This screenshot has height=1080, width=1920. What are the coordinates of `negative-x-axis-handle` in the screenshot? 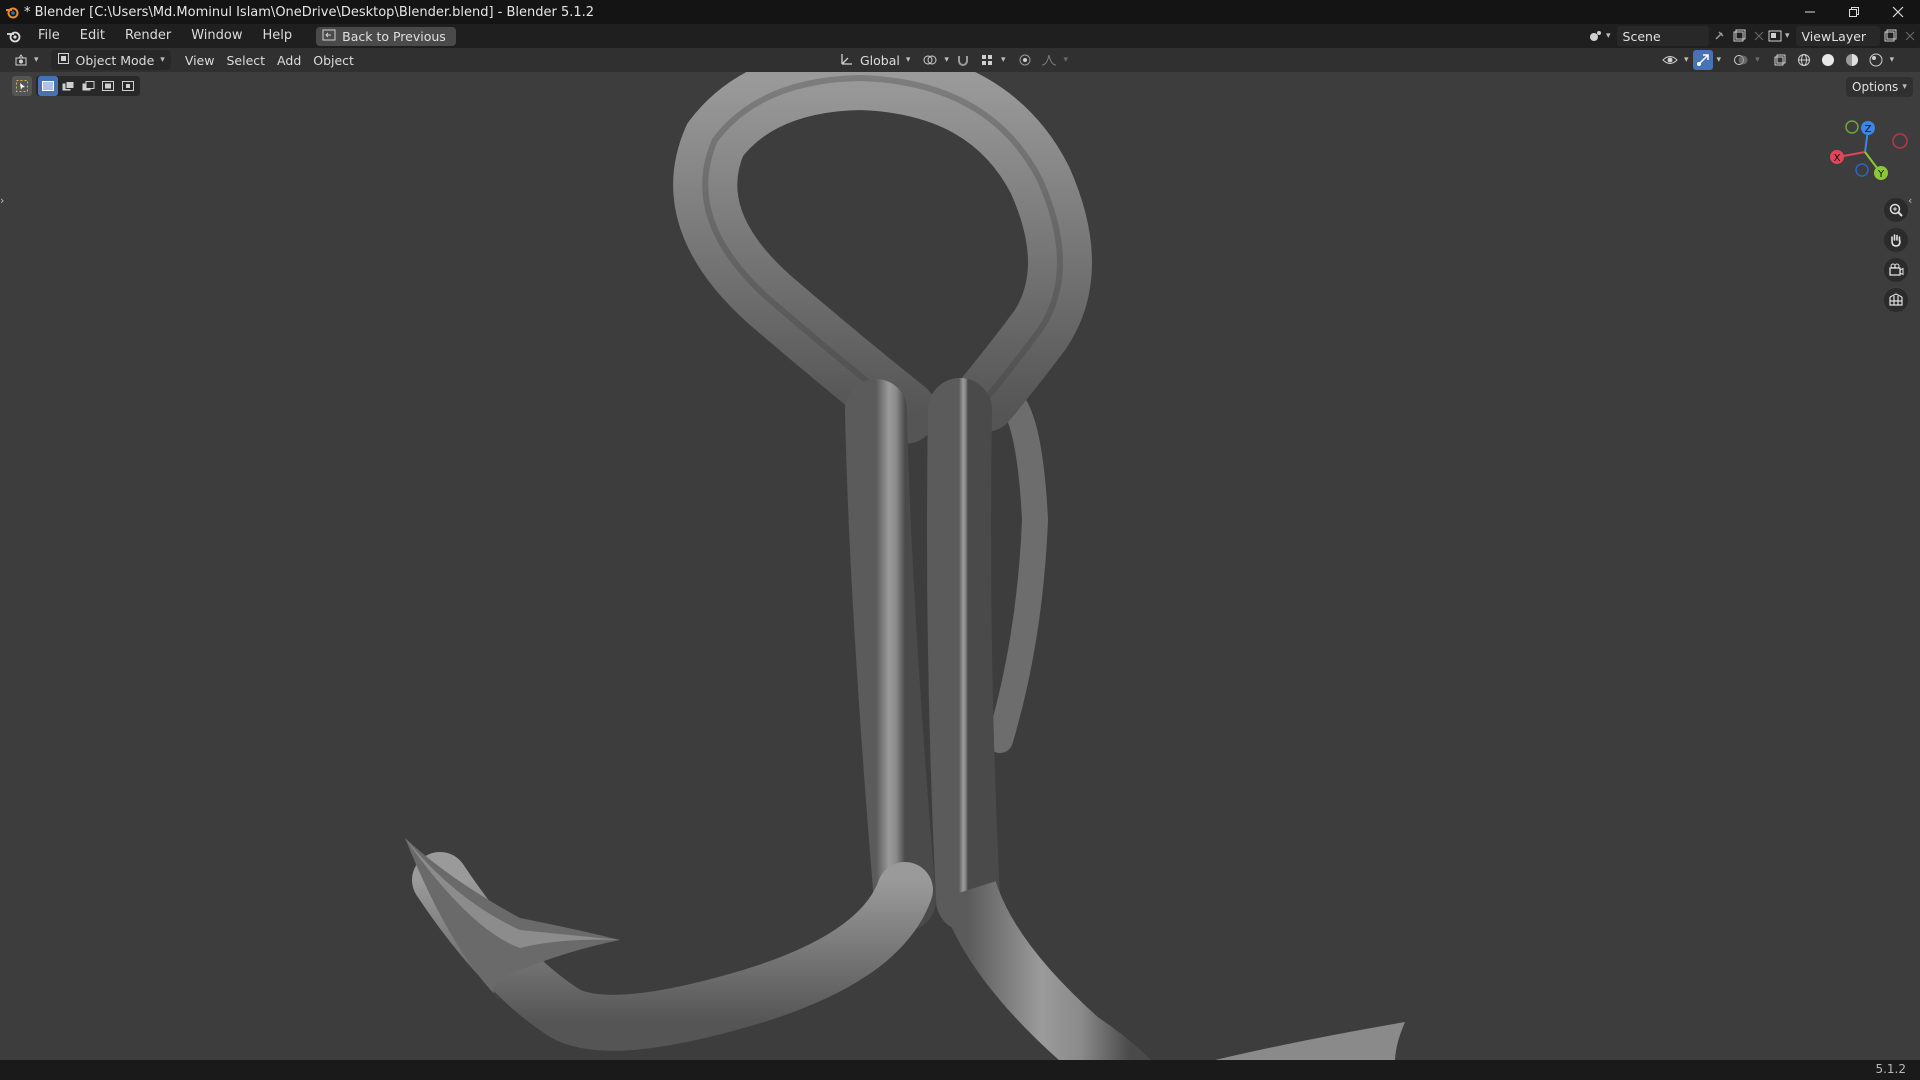 It's located at (1900, 141).